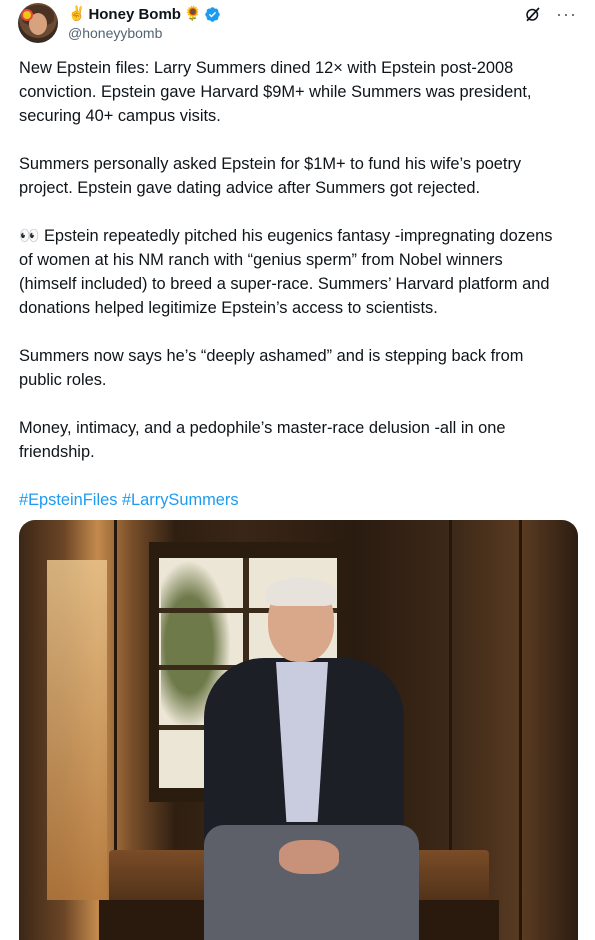 The width and height of the screenshot is (595, 940). What do you see at coordinates (213, 14) in the screenshot?
I see `verified-badge-icon` at bounding box center [213, 14].